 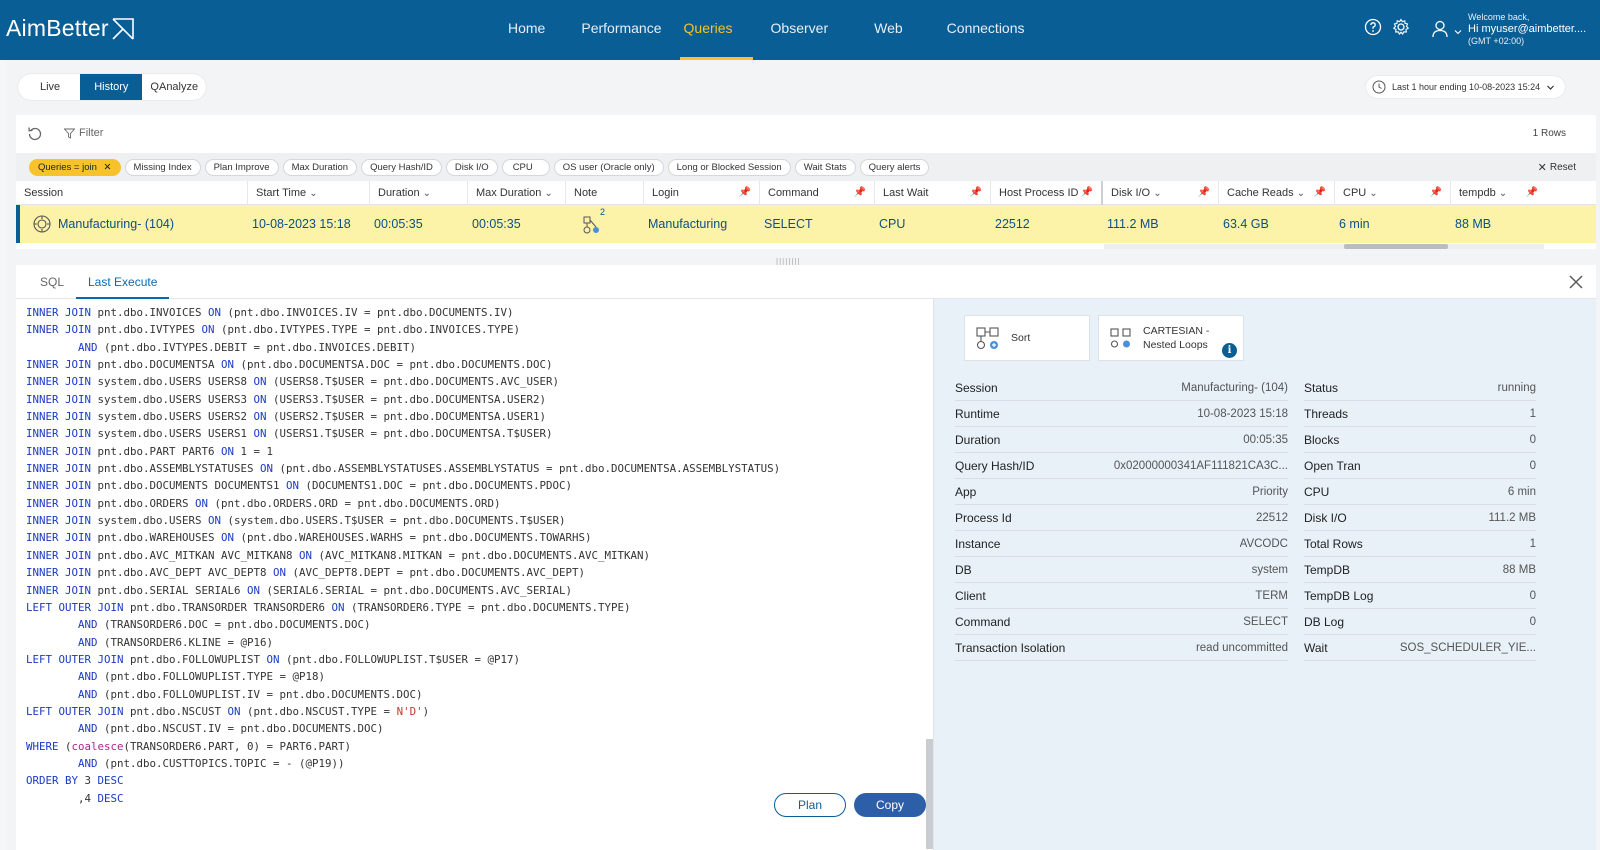 I want to click on close-icon, so click(x=1576, y=282).